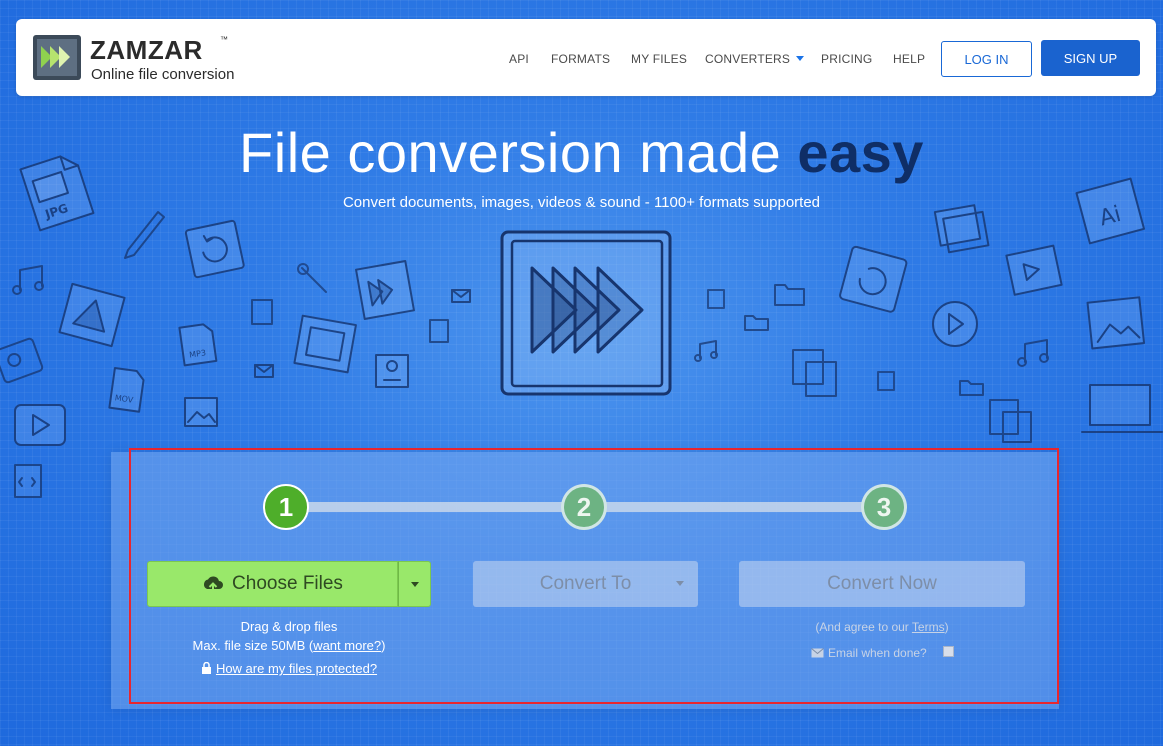  I want to click on fast-forward-small-icon, so click(385, 290).